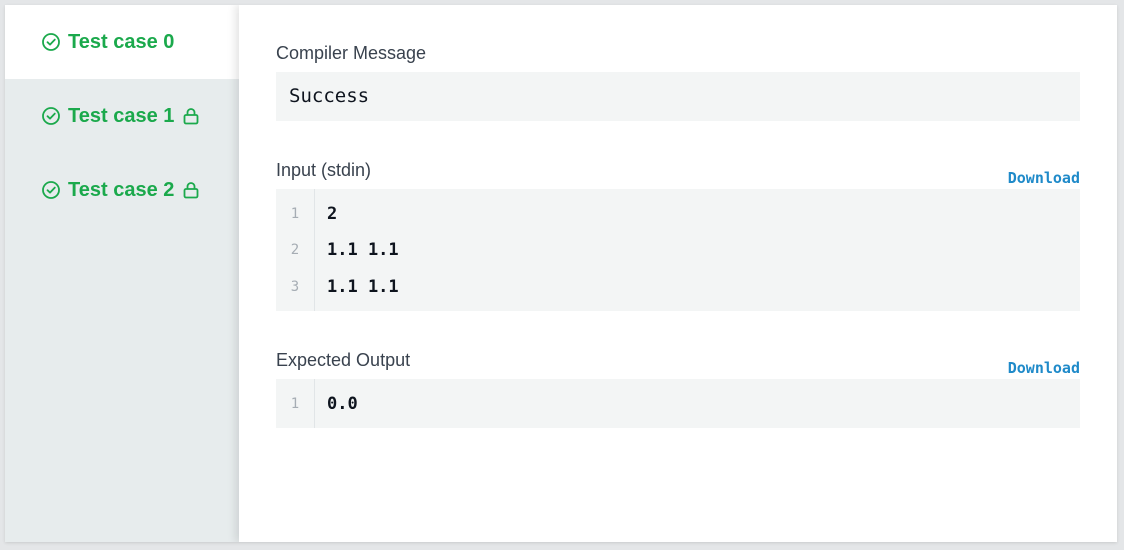  What do you see at coordinates (1044, 178) in the screenshot?
I see `input-download-link: Download` at bounding box center [1044, 178].